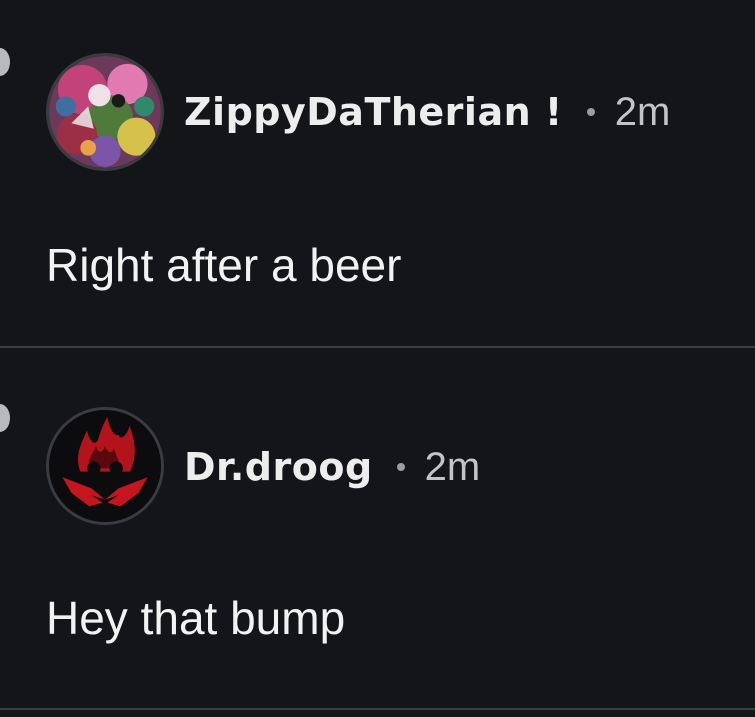 The width and height of the screenshot is (755, 717). Describe the element at coordinates (196, 618) in the screenshot. I see `comment-text: Hey that bump` at that location.